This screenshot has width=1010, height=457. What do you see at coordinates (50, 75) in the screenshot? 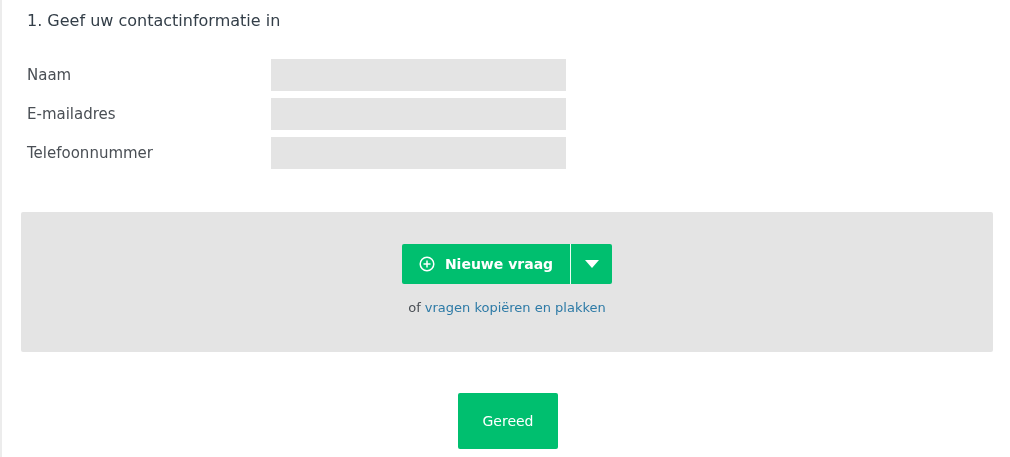
I see `field-label: Naam` at bounding box center [50, 75].